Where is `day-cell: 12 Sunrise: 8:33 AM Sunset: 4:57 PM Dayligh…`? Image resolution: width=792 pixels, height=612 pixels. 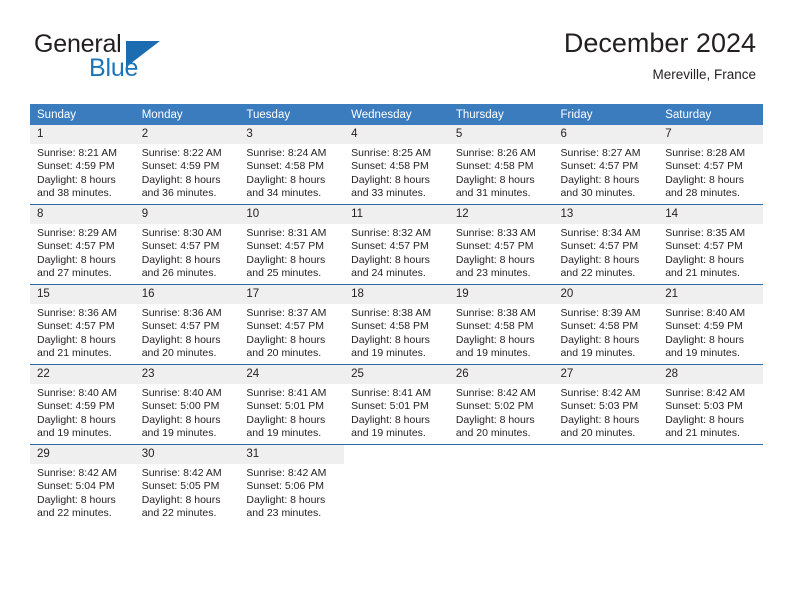 day-cell: 12 Sunrise: 8:33 AM Sunset: 4:57 PM Dayligh… is located at coordinates (501, 244).